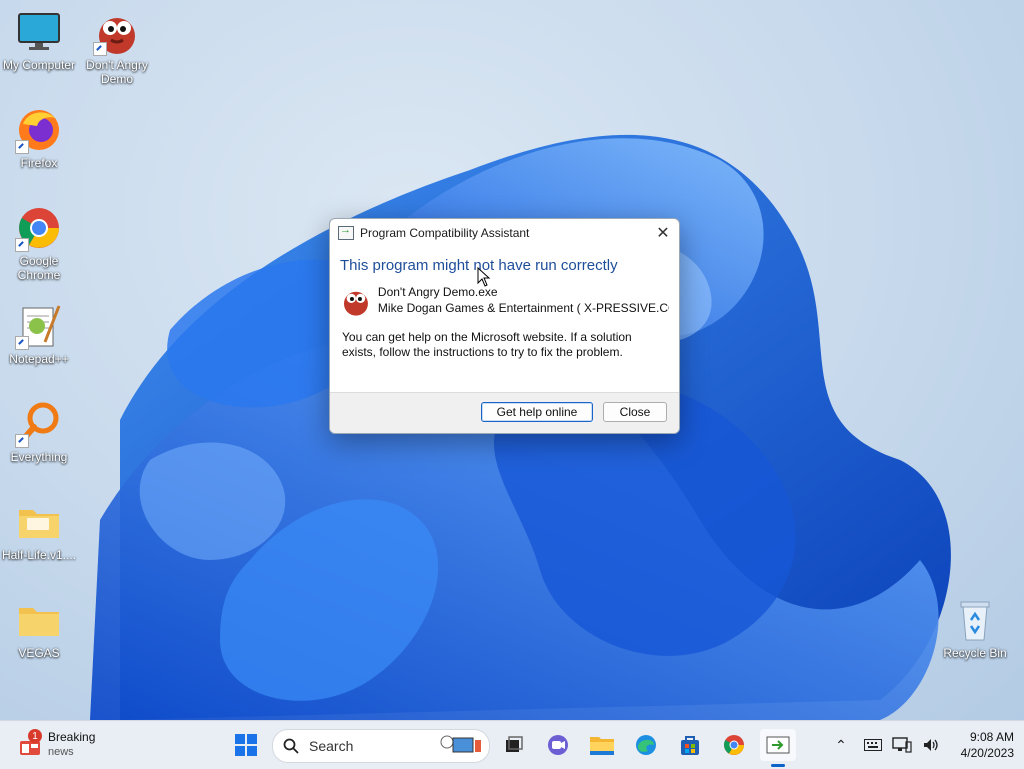 The image size is (1024, 769). I want to click on desktop-icon-notepadpp: Notepad++, so click(39, 334).